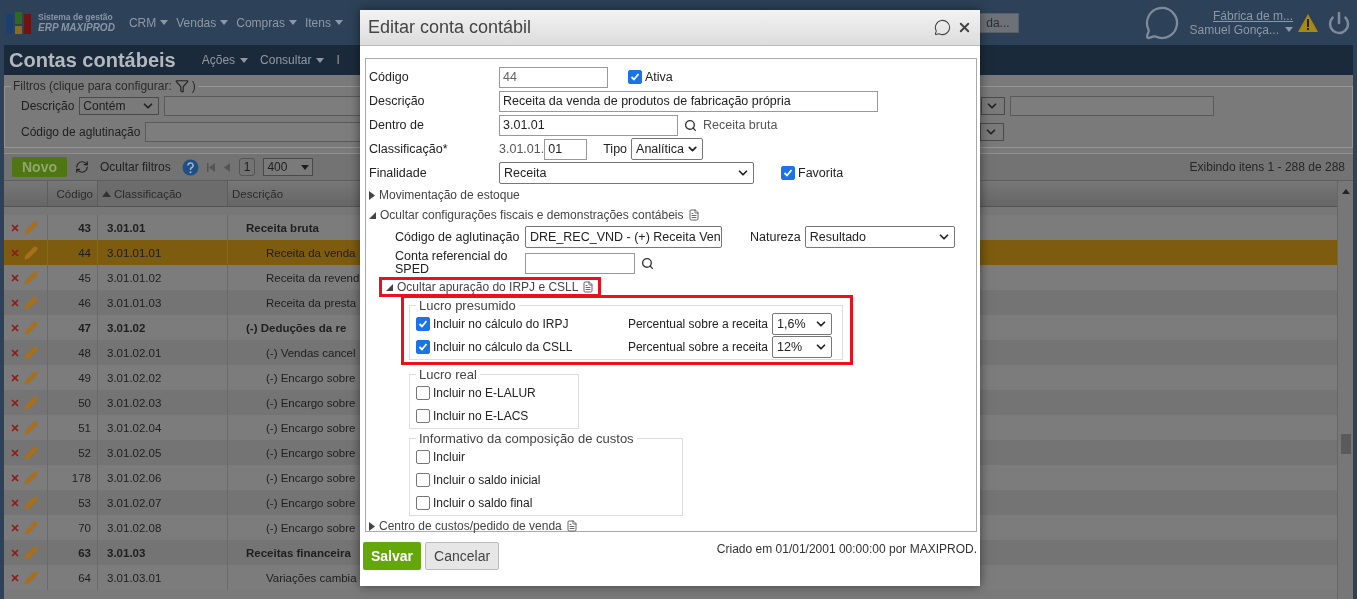  What do you see at coordinates (659, 77) in the screenshot?
I see `checkbox-label: Ativa` at bounding box center [659, 77].